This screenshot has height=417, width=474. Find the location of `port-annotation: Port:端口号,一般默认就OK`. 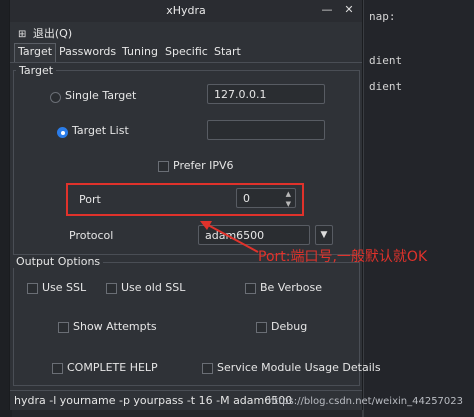

port-annotation: Port:端口号,一般默认就OK is located at coordinates (343, 257).